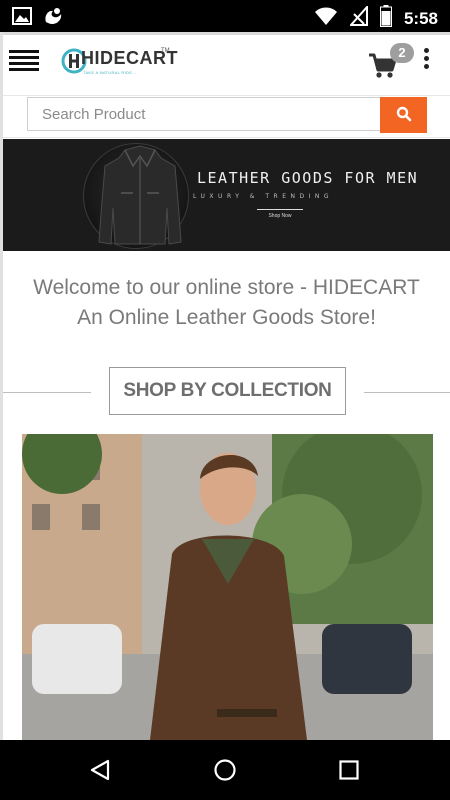 The height and width of the screenshot is (800, 450). Describe the element at coordinates (203, 114) in the screenshot. I see `search-input` at that location.